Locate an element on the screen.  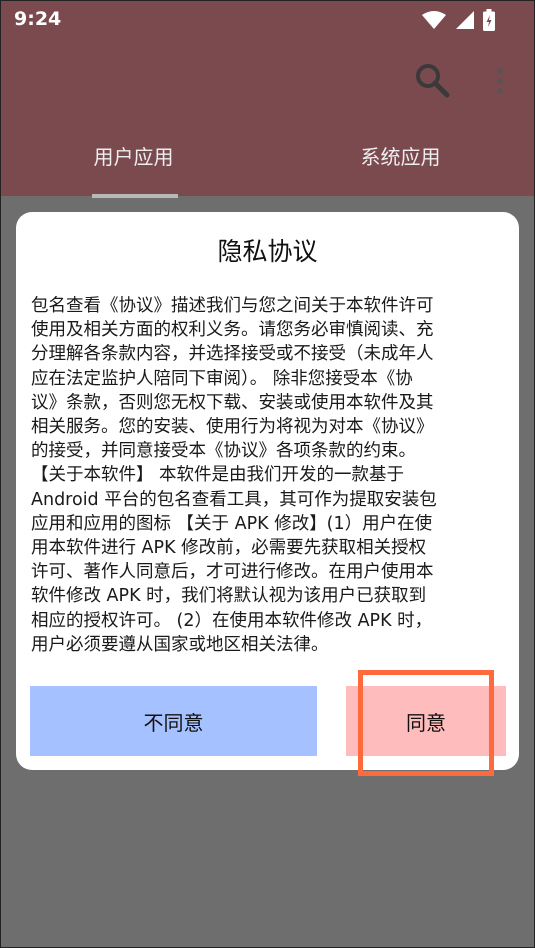
tab-system-apps: 系统应用 is located at coordinates (400, 157).